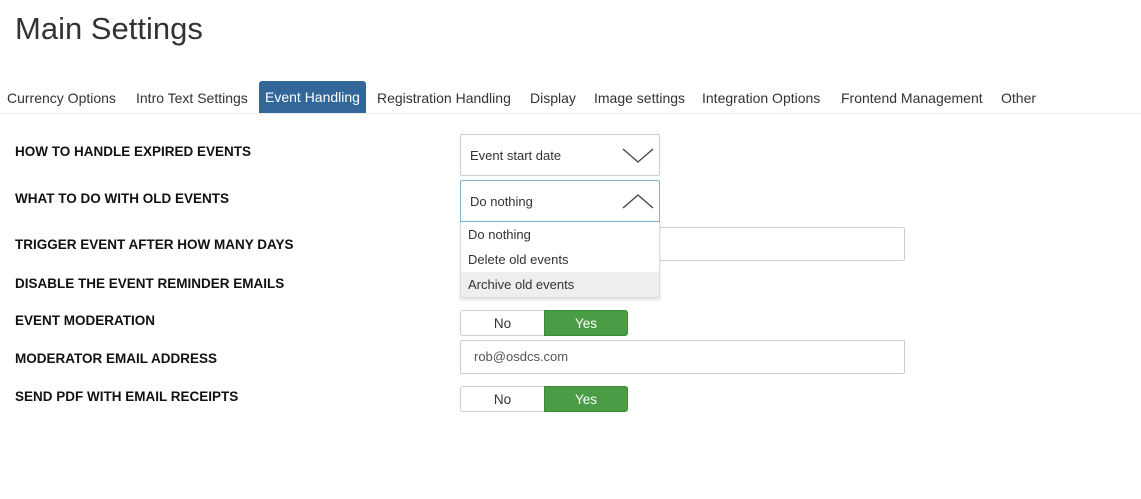  Describe the element at coordinates (61, 97) in the screenshot. I see `tab-currency-options: Currency Options` at that location.